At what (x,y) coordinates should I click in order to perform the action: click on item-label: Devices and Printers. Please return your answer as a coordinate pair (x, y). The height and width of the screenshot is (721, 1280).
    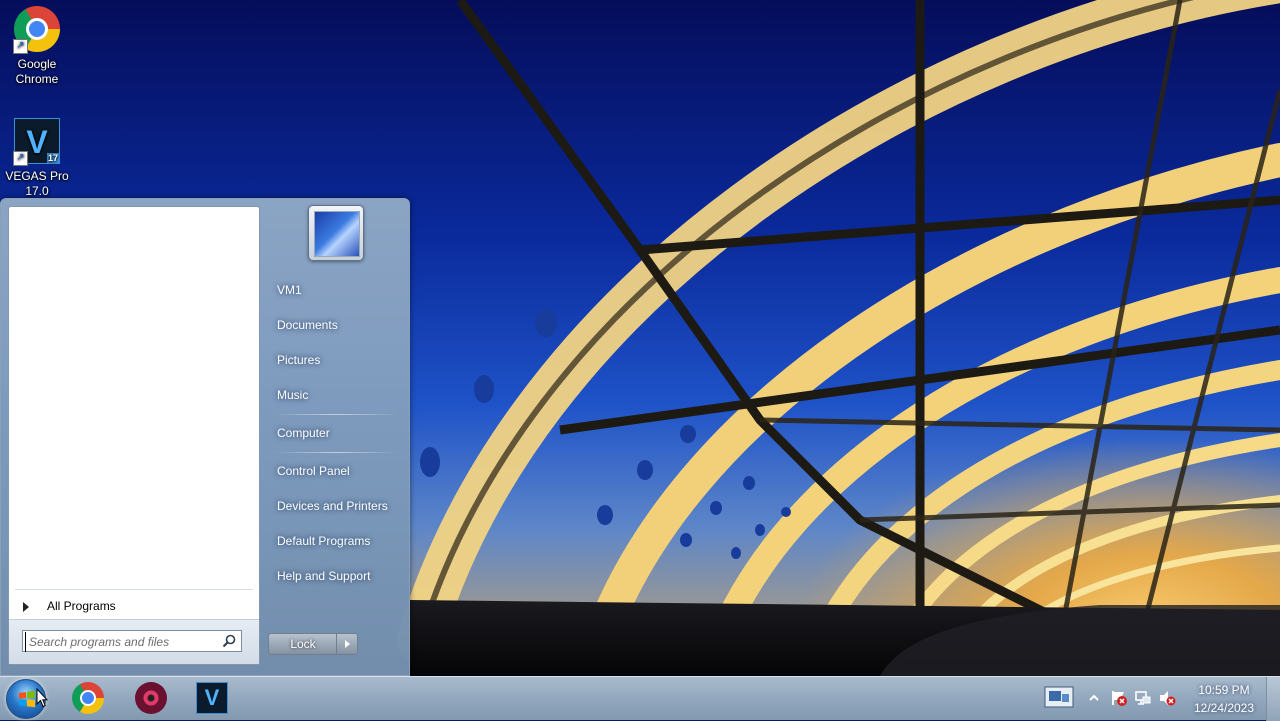
    Looking at the image, I should click on (332, 506).